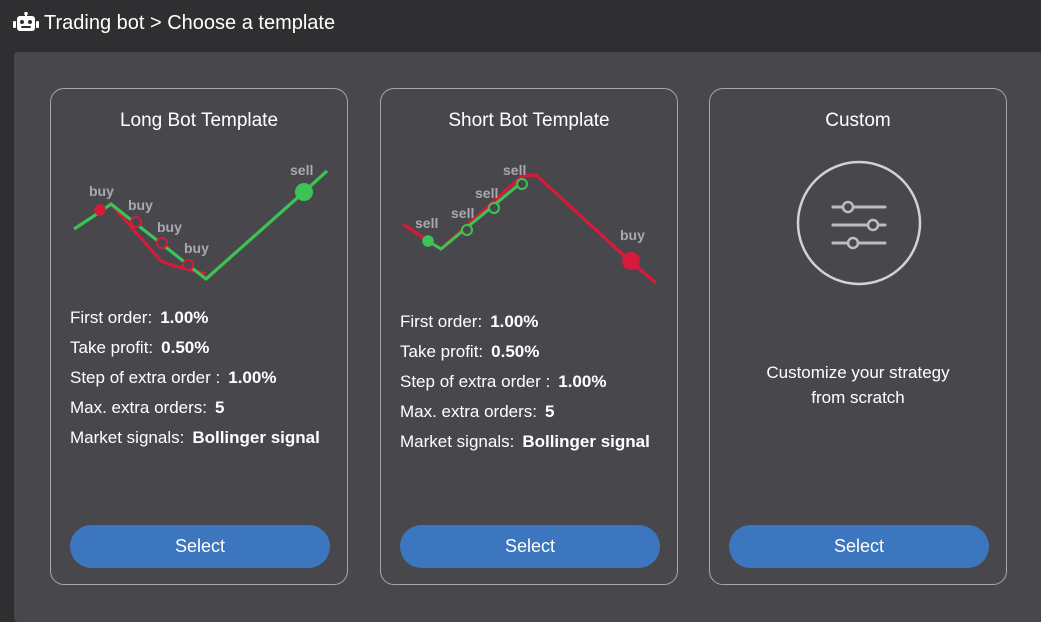 This screenshot has height=622, width=1041. I want to click on short-bot-chart: sell sell sell sell buy, so click(530, 223).